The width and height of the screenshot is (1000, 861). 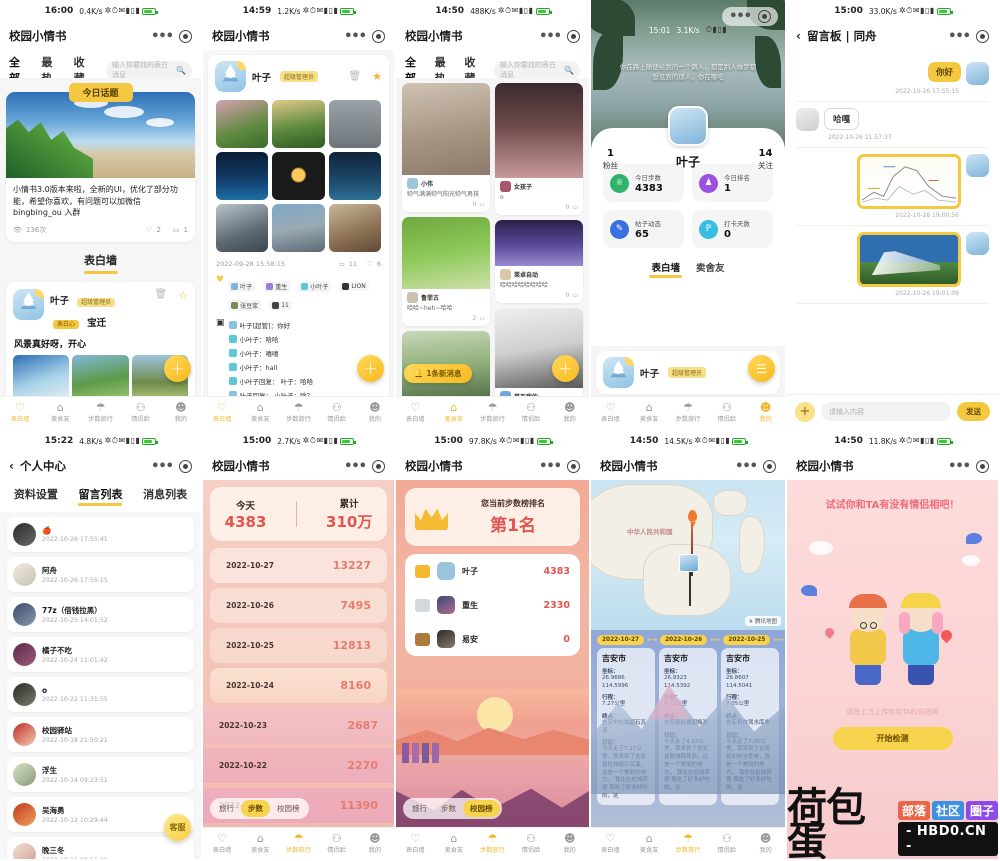 What do you see at coordinates (354, 286) in the screenshot?
I see `liker-chip: LION` at bounding box center [354, 286].